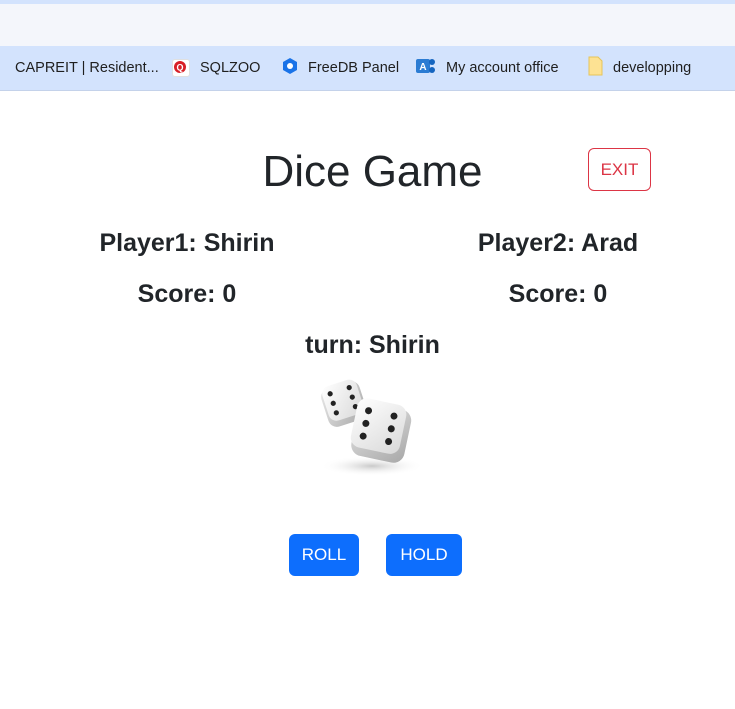  I want to click on player1-name: Player1: Shirin, so click(187, 243).